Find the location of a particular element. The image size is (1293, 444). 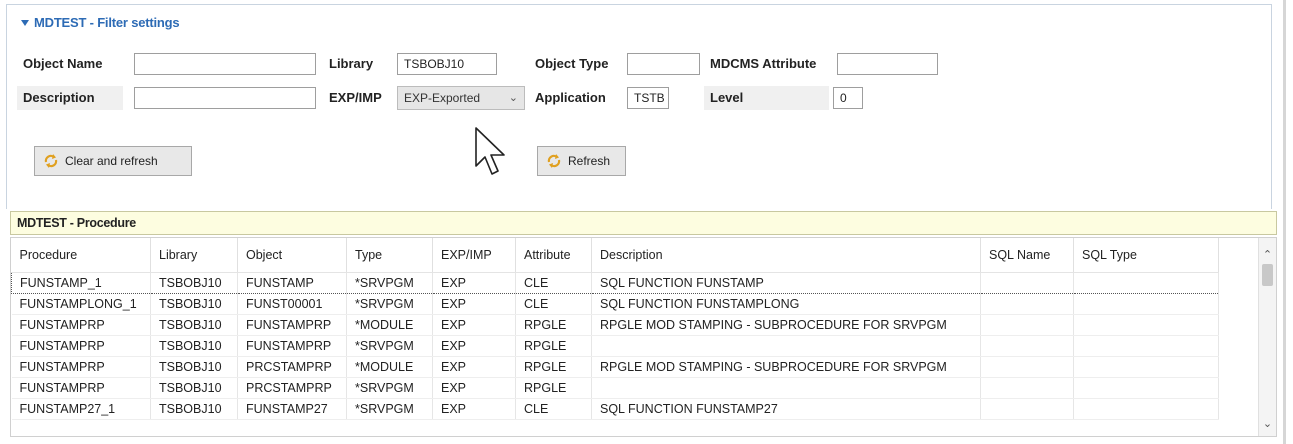

refresh-button: Refresh is located at coordinates (581, 161).